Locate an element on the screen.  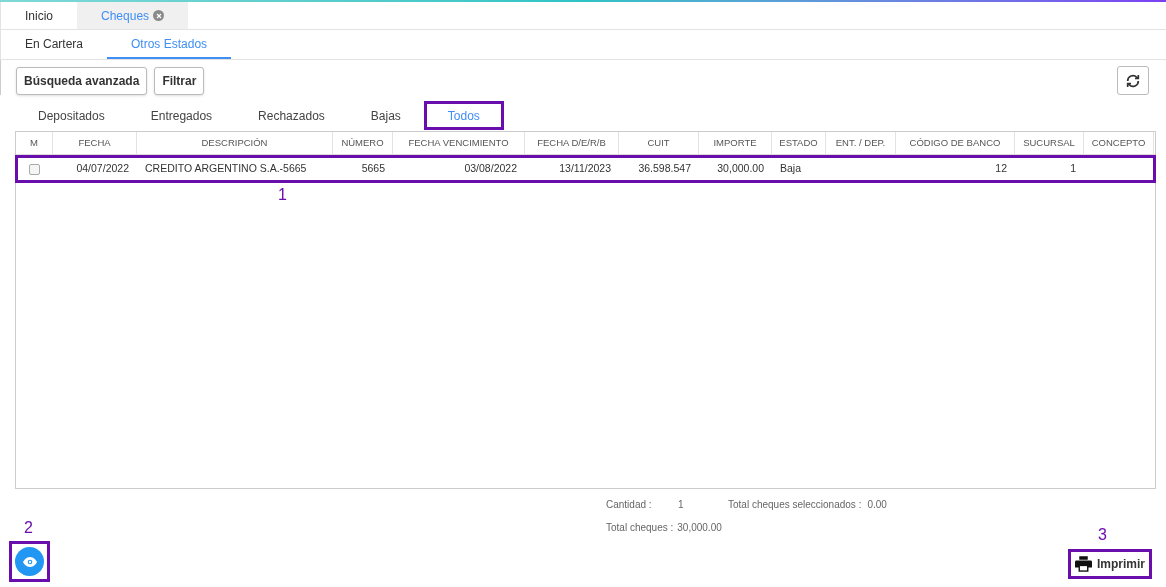
column-header: CONCEPTO is located at coordinates (1118, 142).